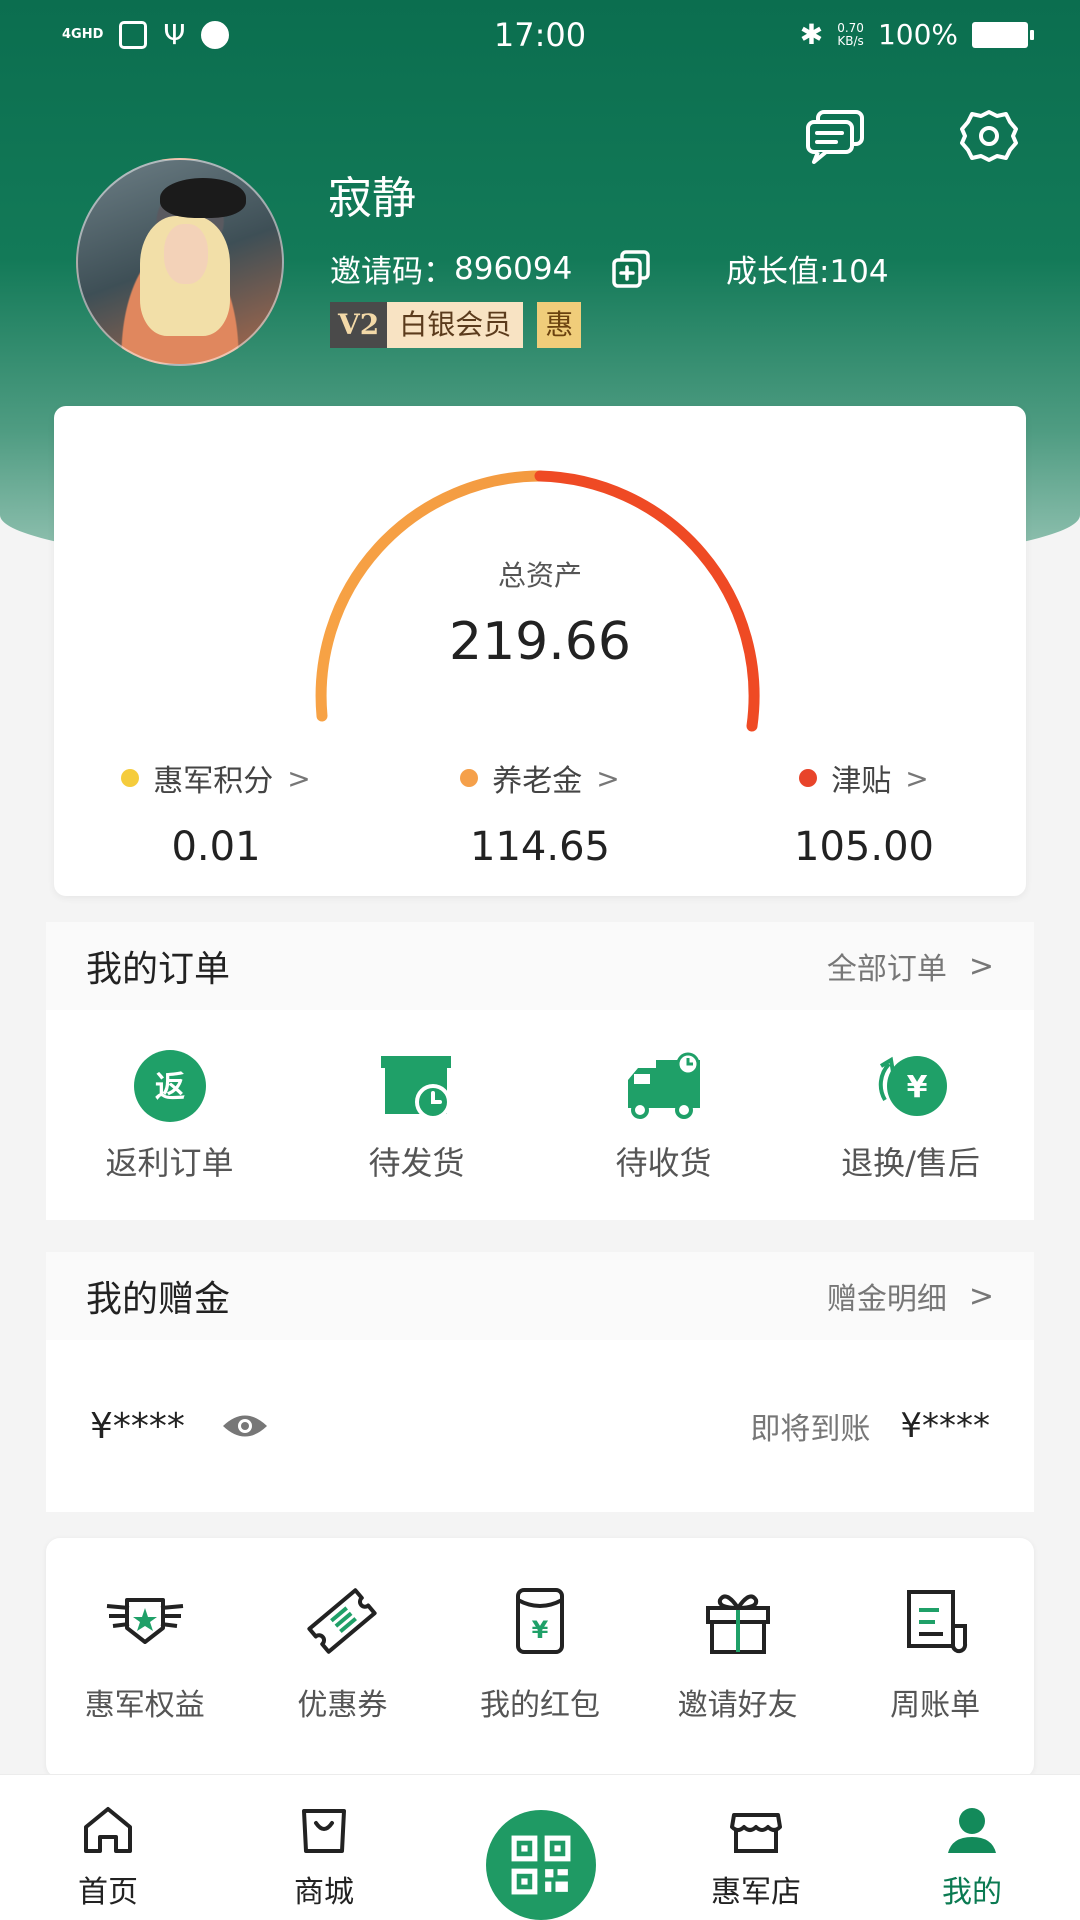 This screenshot has width=1080, height=1920. Describe the element at coordinates (972, 1892) in the screenshot. I see `nav-mine-label: 我的` at that location.